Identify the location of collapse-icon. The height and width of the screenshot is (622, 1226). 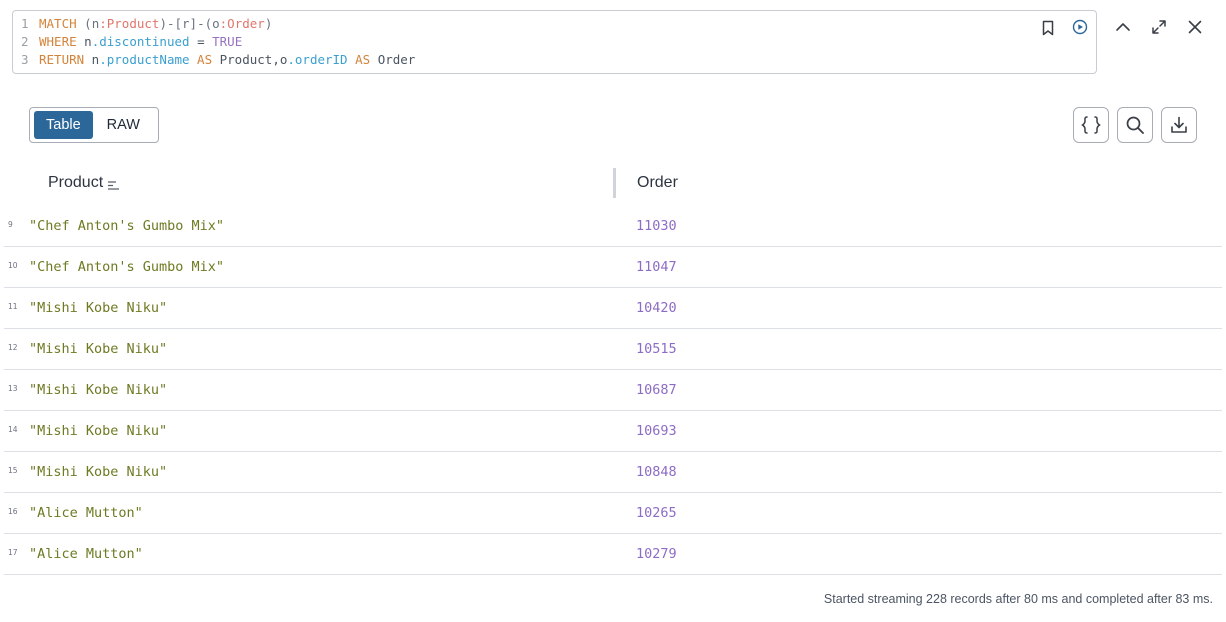
(1123, 27).